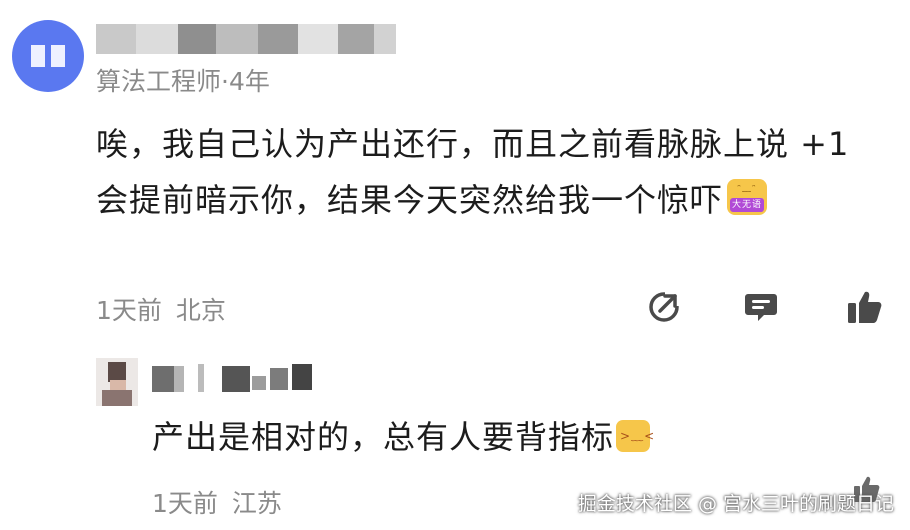 The width and height of the screenshot is (910, 530). Describe the element at coordinates (48, 56) in the screenshot. I see `user-avatar` at that location.